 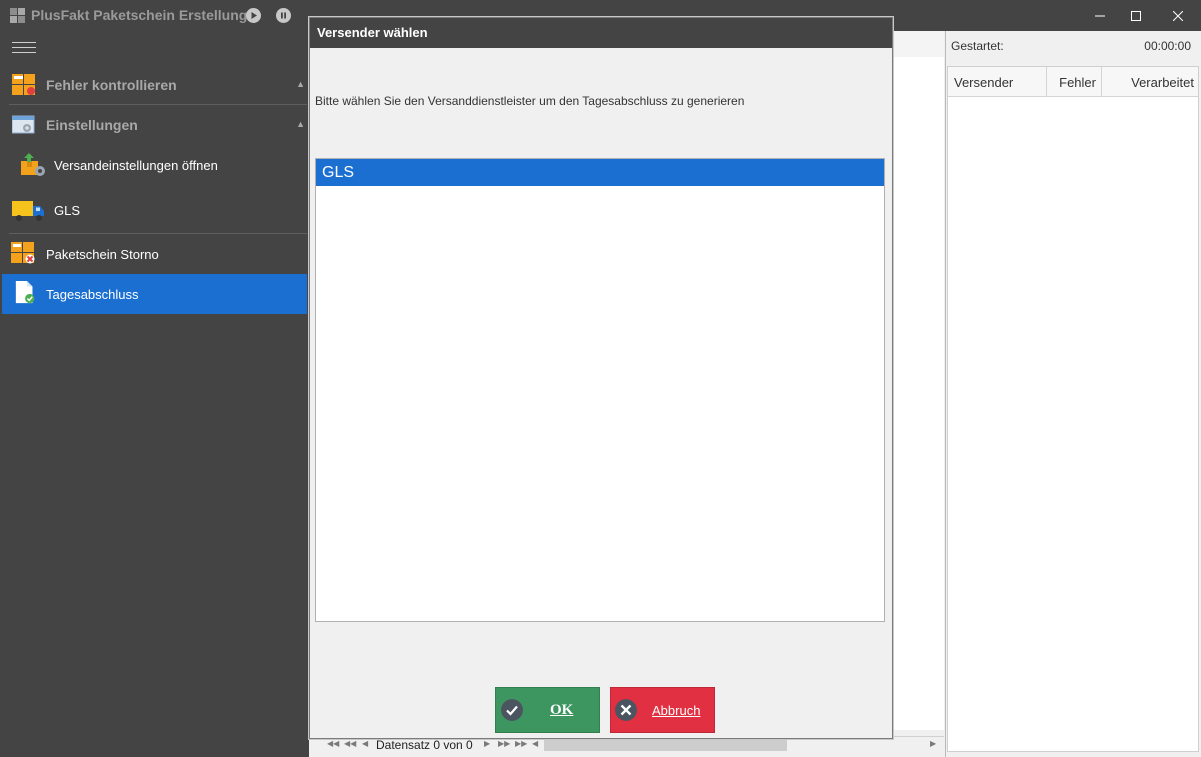 What do you see at coordinates (424, 745) in the screenshot?
I see `record-count: Datensatz 0 von 0` at bounding box center [424, 745].